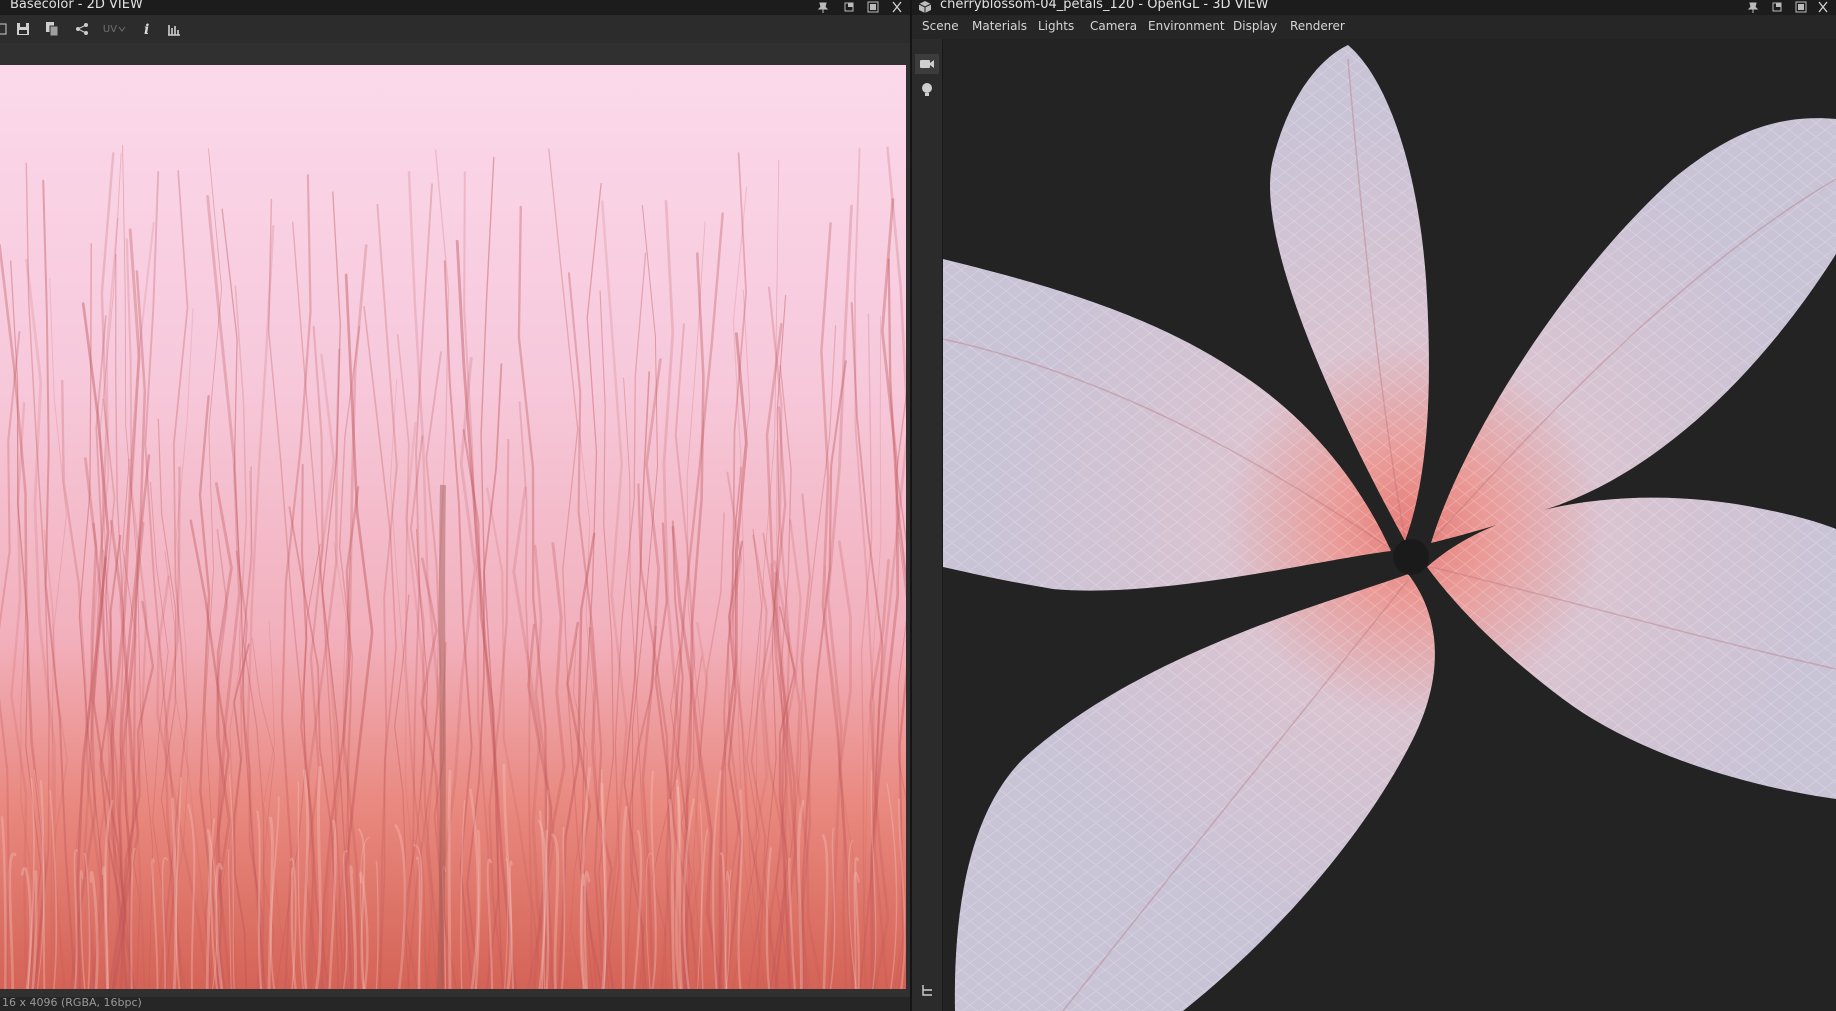 This screenshot has height=1011, width=1836. Describe the element at coordinates (174, 29) in the screenshot. I see `histogram-icon` at that location.